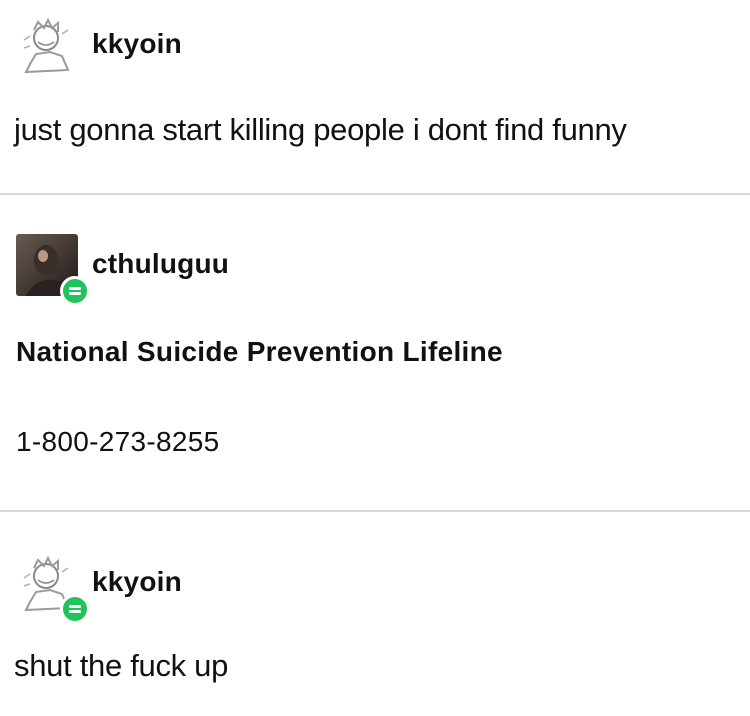 This screenshot has width=750, height=716. I want to click on post-body-text: shut the fuck up, so click(121, 665).